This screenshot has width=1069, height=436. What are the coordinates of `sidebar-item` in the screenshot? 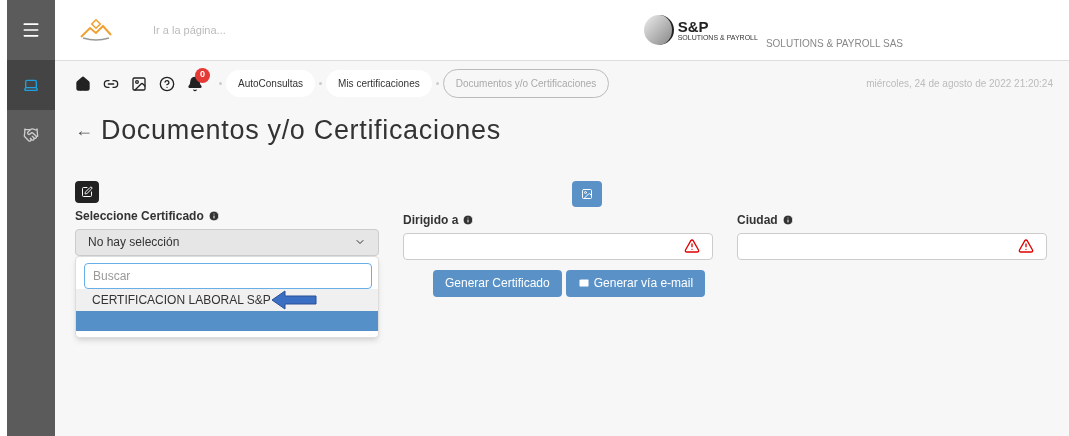 It's located at (31, 85).